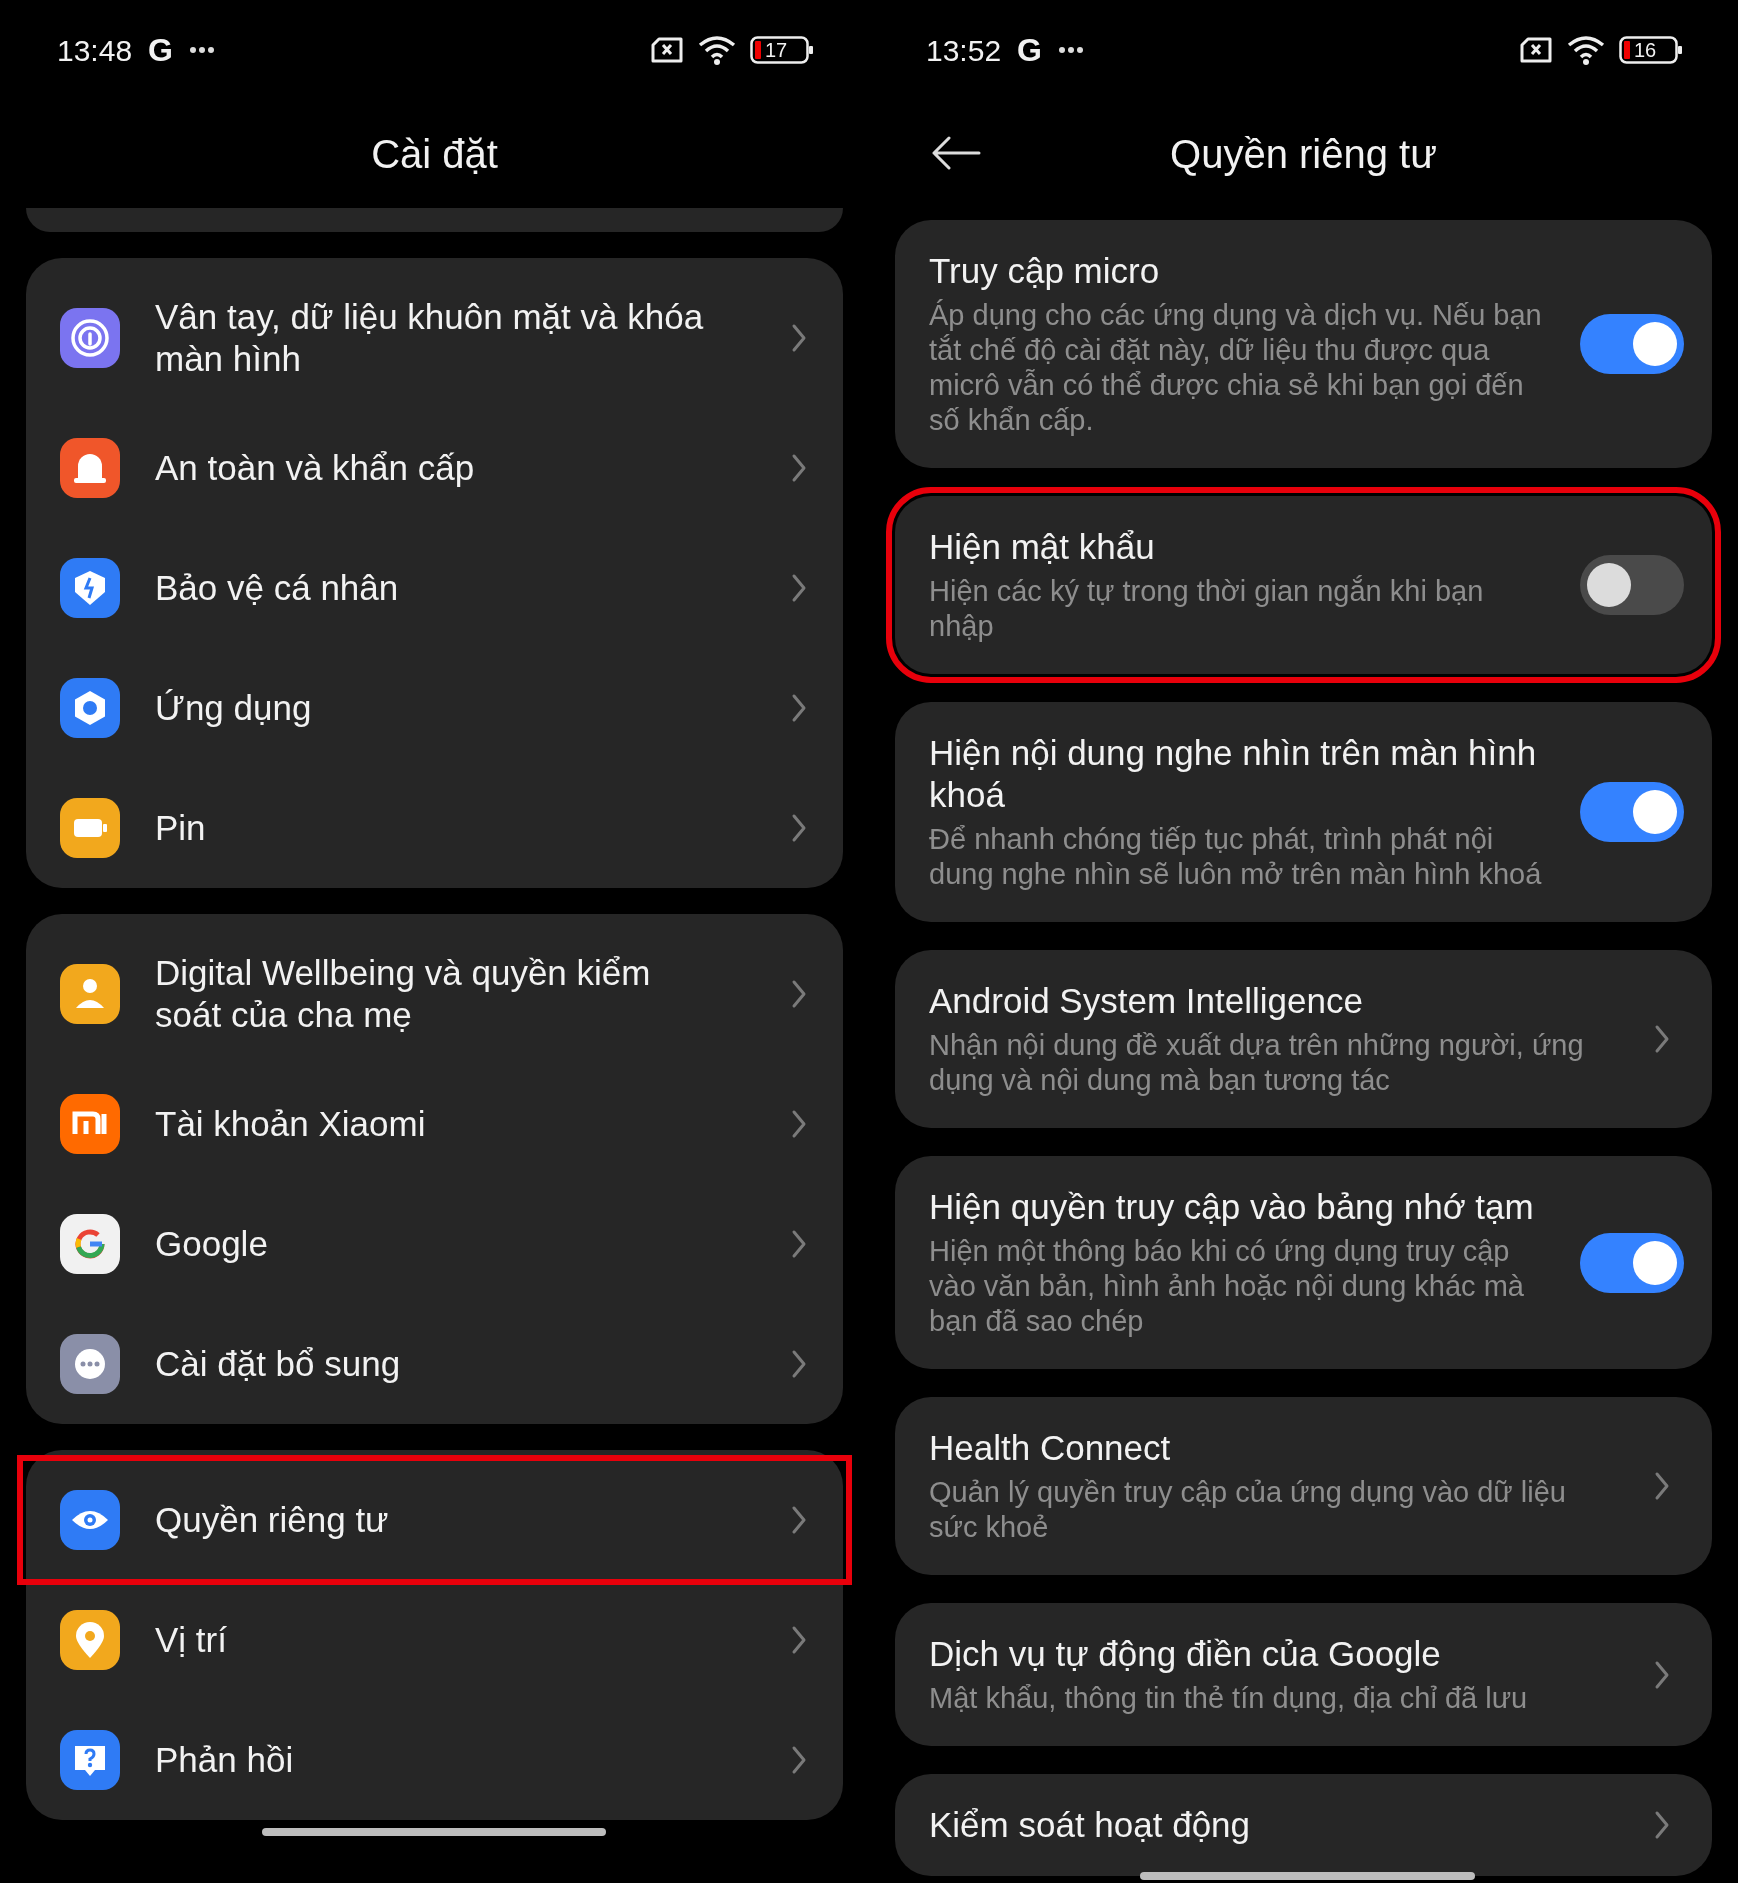 This screenshot has width=1738, height=1883. I want to click on settings-item: An toàn và khẩn cấp, so click(434, 468).